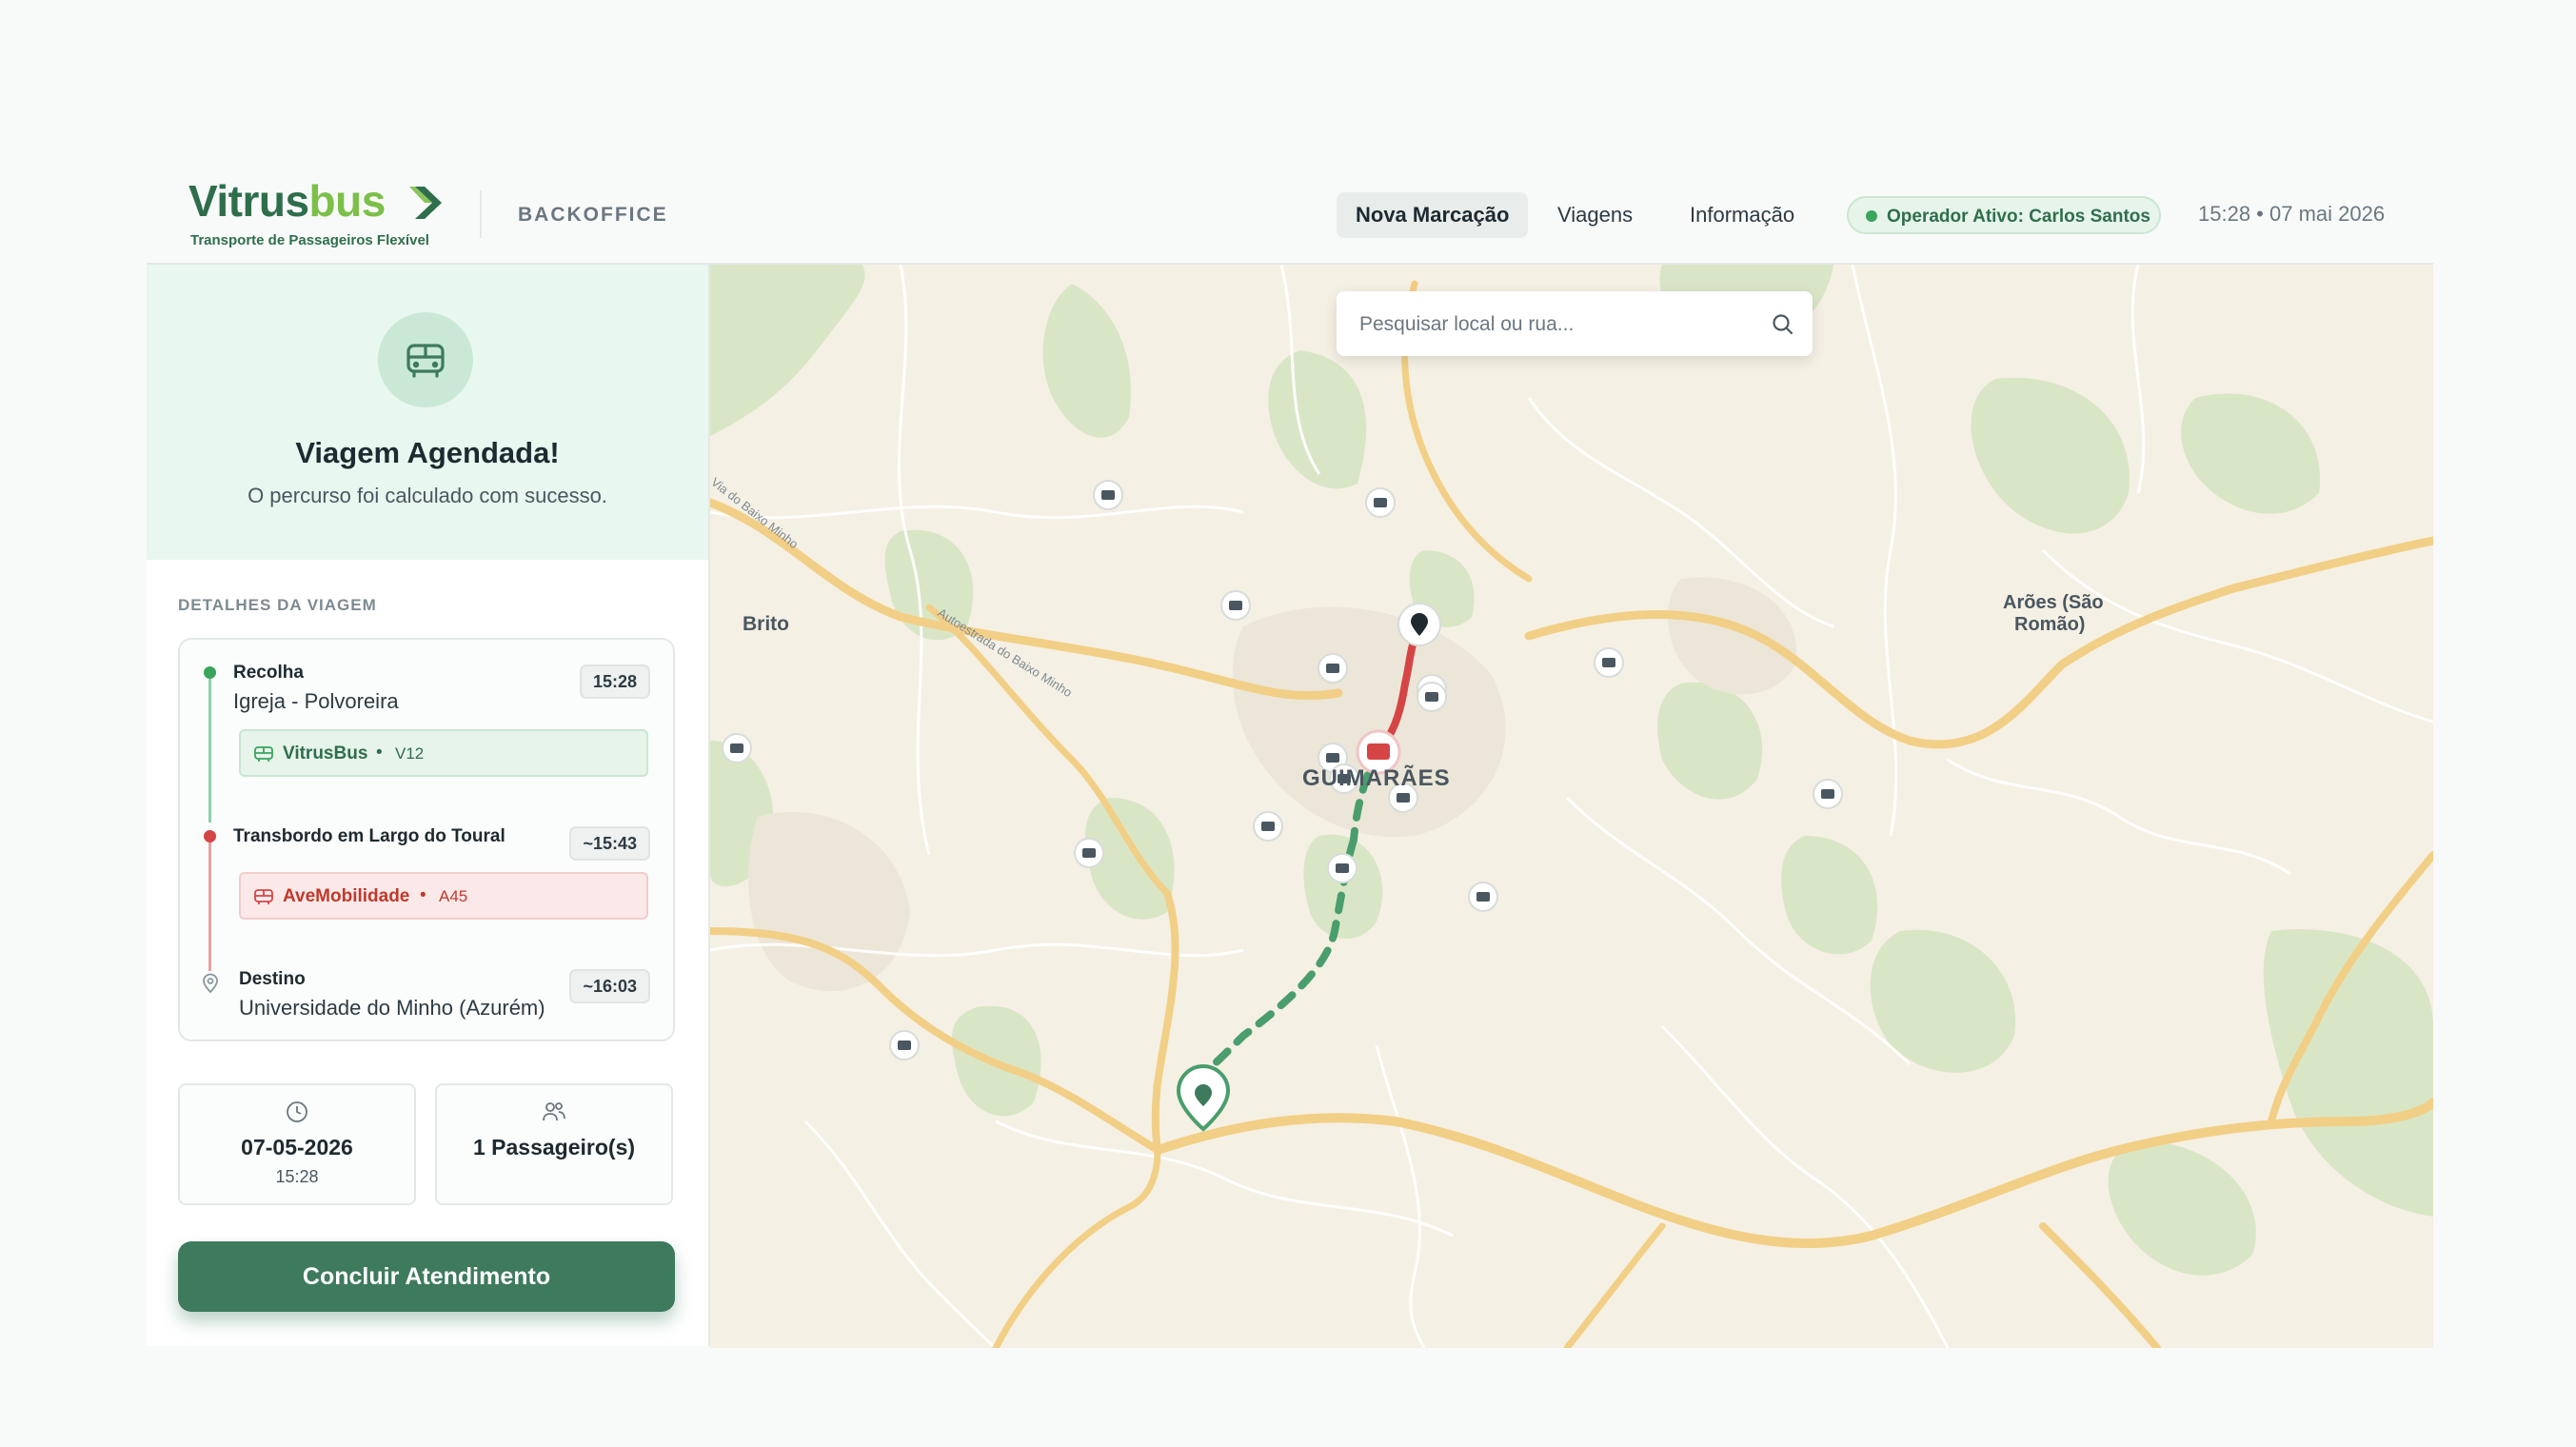 Image resolution: width=2576 pixels, height=1447 pixels. What do you see at coordinates (1272, 784) in the screenshot?
I see `map-urban-areas` at bounding box center [1272, 784].